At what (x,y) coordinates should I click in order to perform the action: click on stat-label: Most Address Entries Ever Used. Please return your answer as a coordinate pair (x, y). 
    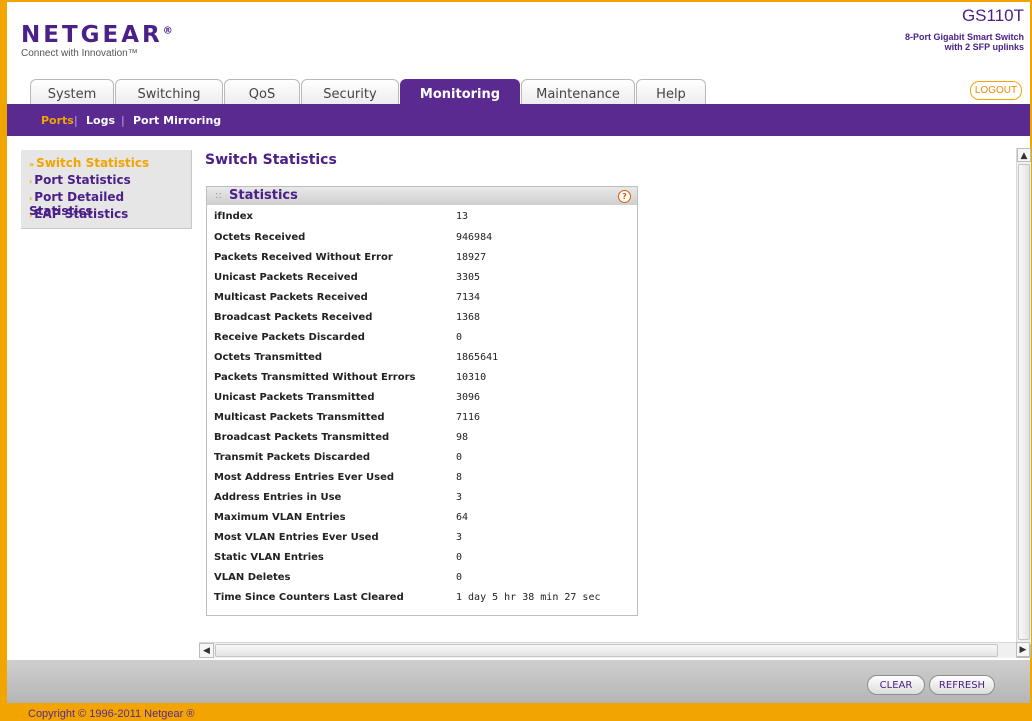
    Looking at the image, I should click on (304, 477).